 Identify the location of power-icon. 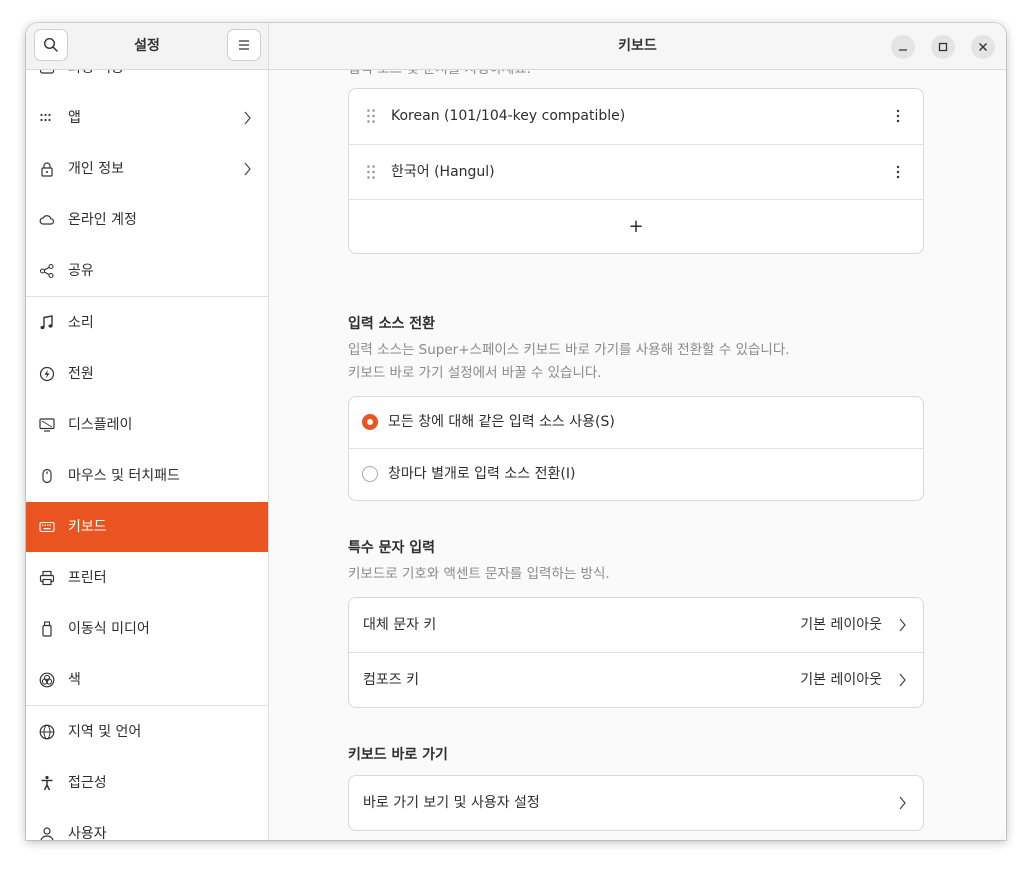
(47, 374).